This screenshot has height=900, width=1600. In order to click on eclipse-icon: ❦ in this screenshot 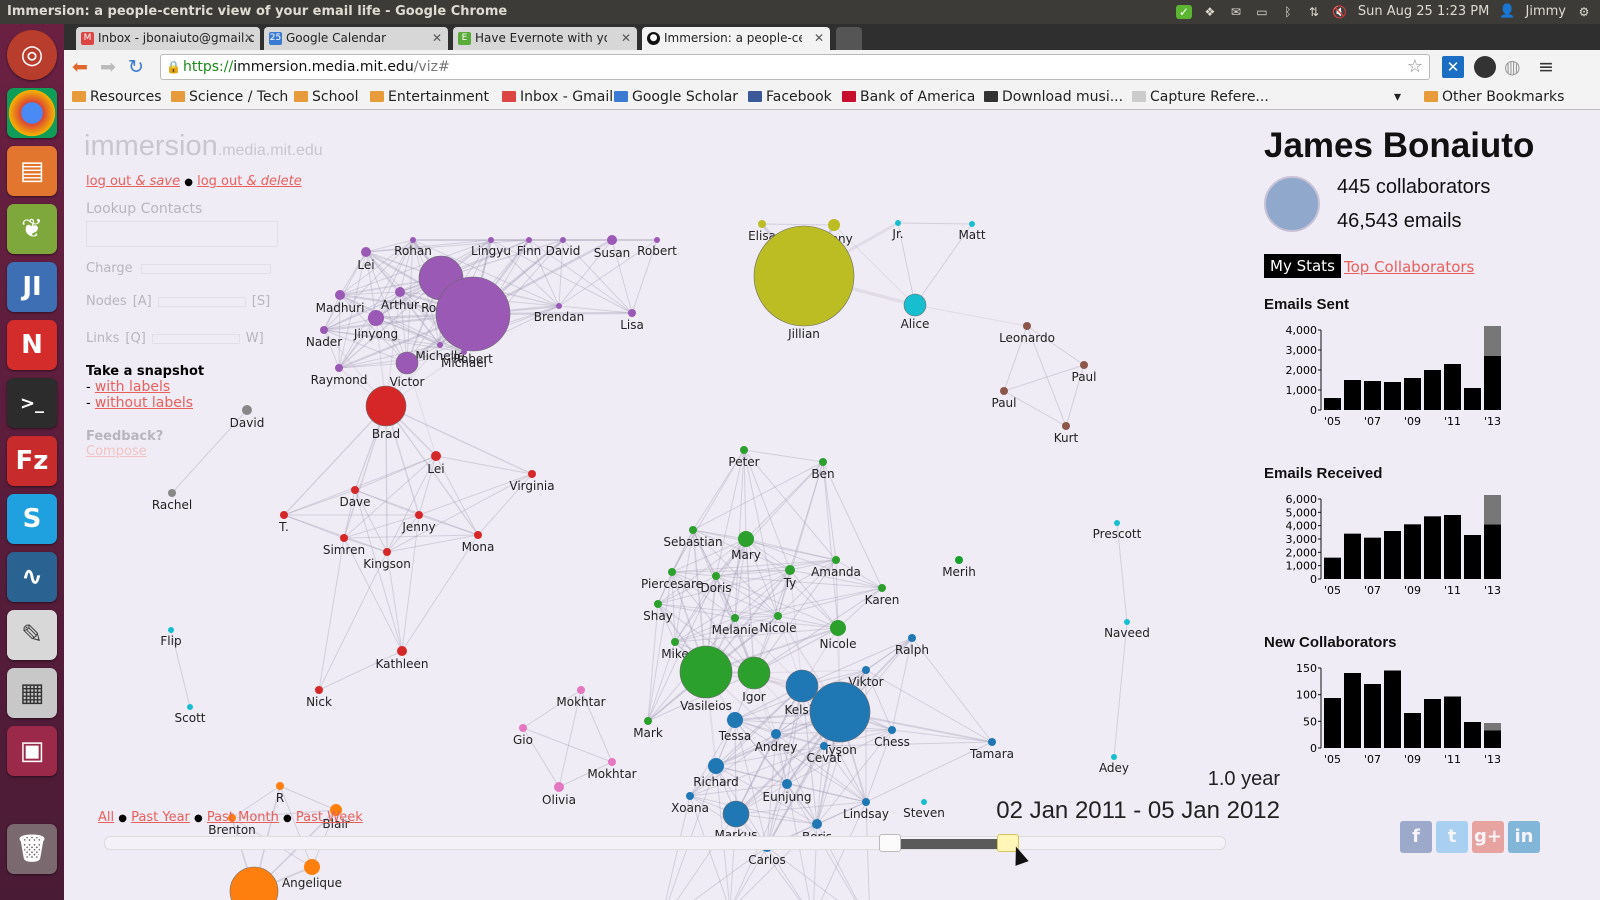, I will do `click(32, 229)`.